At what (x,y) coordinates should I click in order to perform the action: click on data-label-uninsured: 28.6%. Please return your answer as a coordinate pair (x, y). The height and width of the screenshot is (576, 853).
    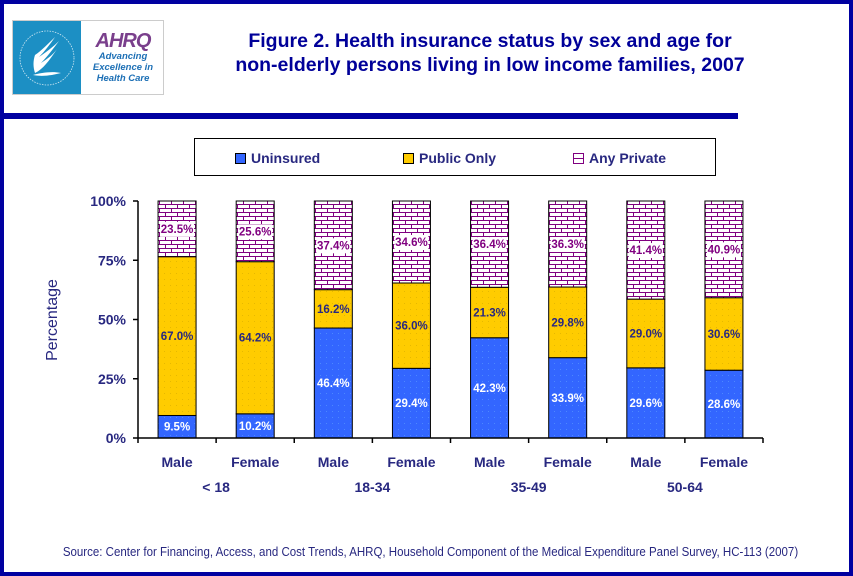
    Looking at the image, I should click on (724, 405).